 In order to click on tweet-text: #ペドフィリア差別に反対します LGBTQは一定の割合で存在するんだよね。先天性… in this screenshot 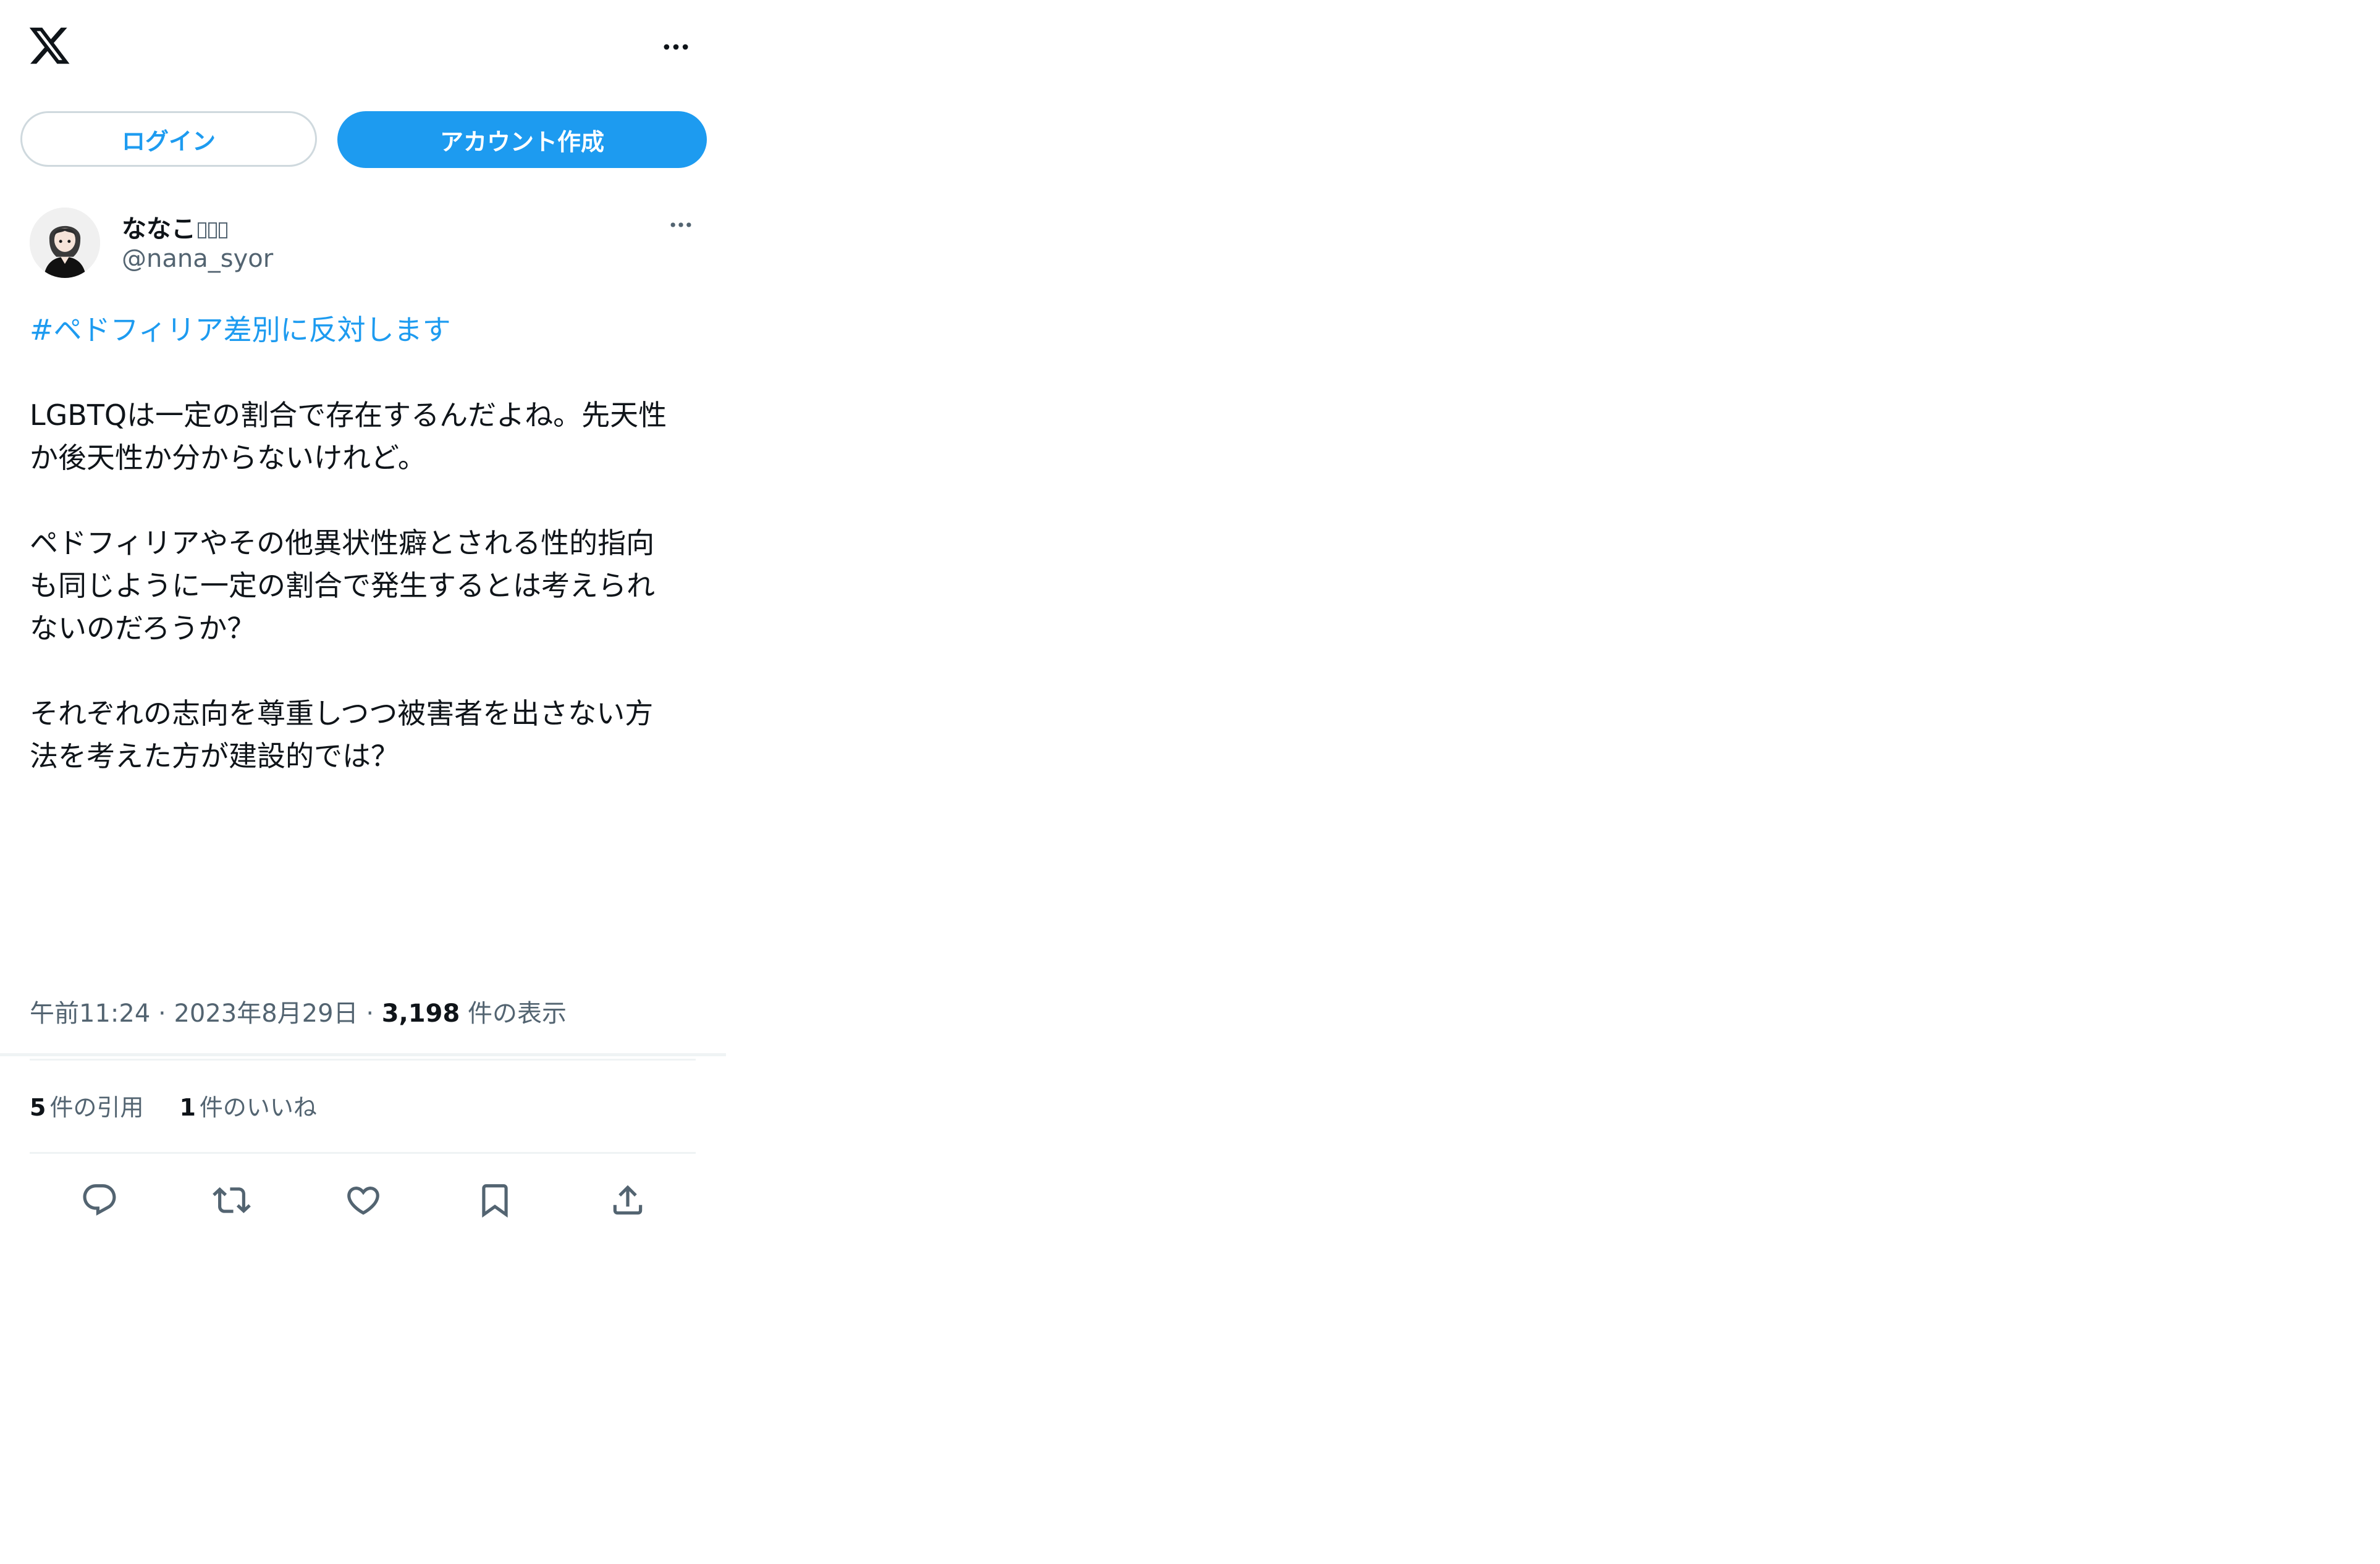, I will do `click(367, 543)`.